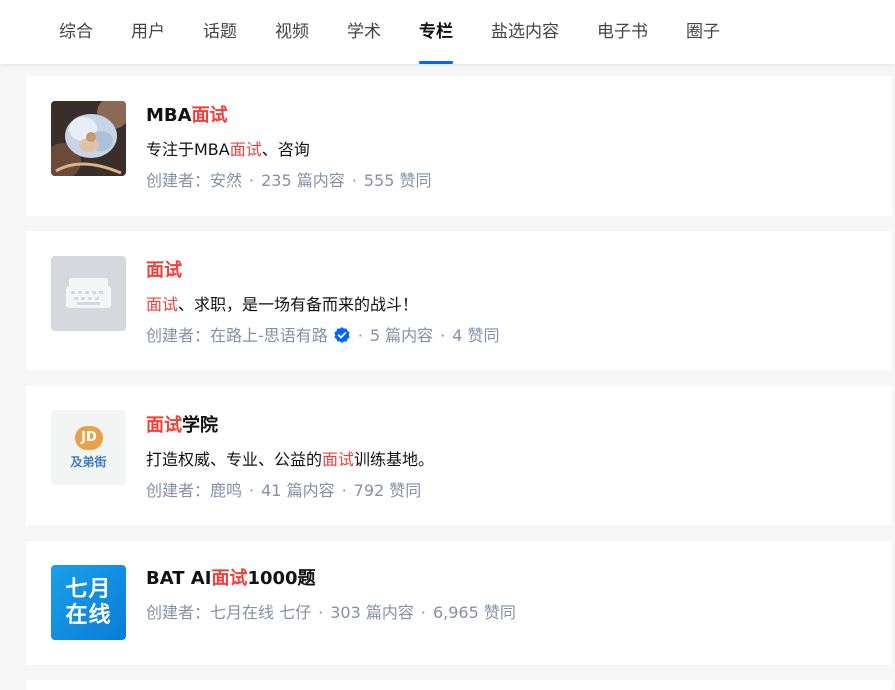 The height and width of the screenshot is (690, 895). I want to click on title-text: BAT AI, so click(179, 578).